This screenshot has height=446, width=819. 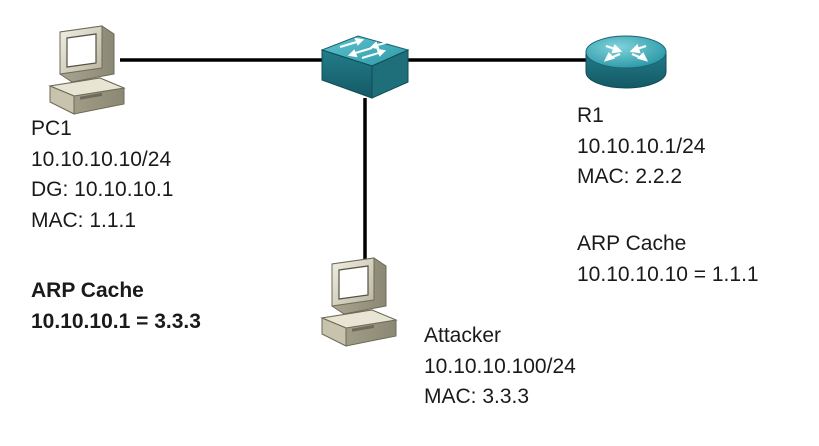 I want to click on attacker-name: Attacker, so click(x=463, y=335).